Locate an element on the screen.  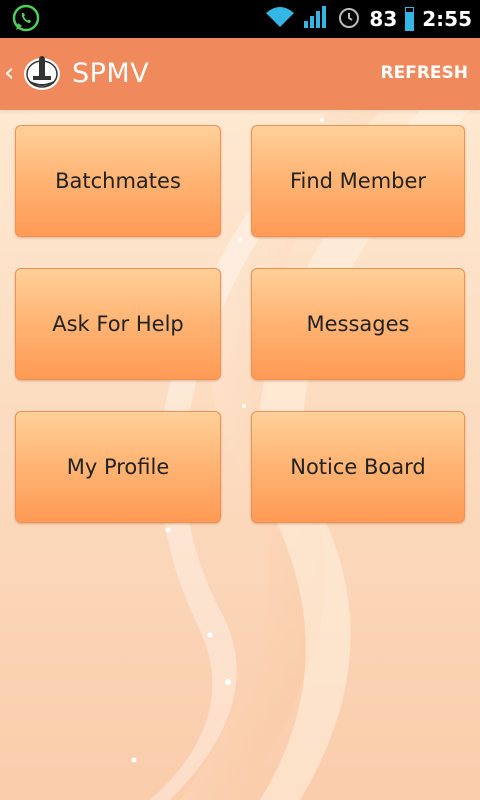
wifi-icon is located at coordinates (280, 19).